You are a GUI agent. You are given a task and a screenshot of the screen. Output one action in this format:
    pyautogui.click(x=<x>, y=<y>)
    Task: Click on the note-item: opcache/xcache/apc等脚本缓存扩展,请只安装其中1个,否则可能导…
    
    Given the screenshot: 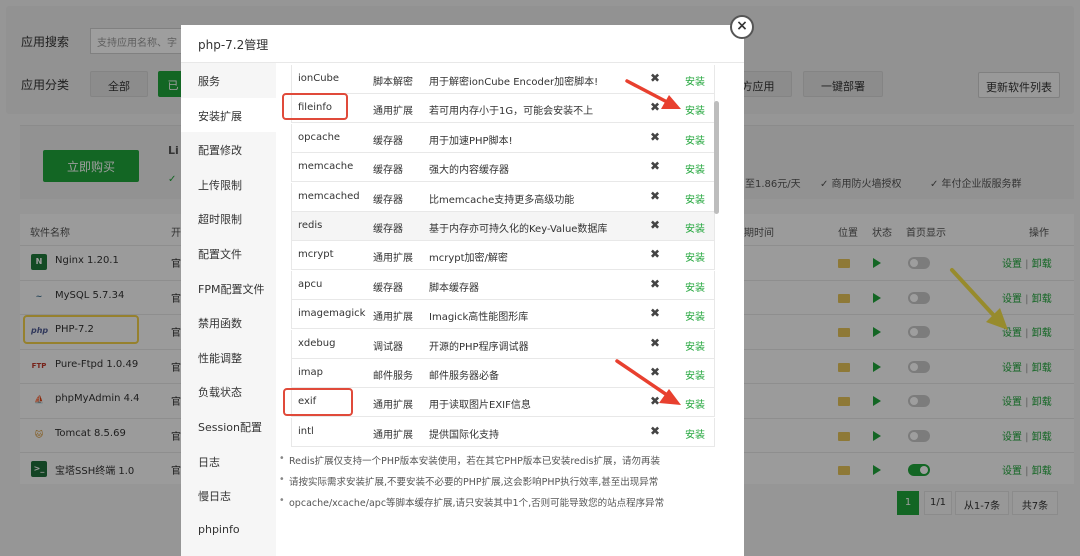 What is the action you would take?
    pyautogui.click(x=471, y=502)
    